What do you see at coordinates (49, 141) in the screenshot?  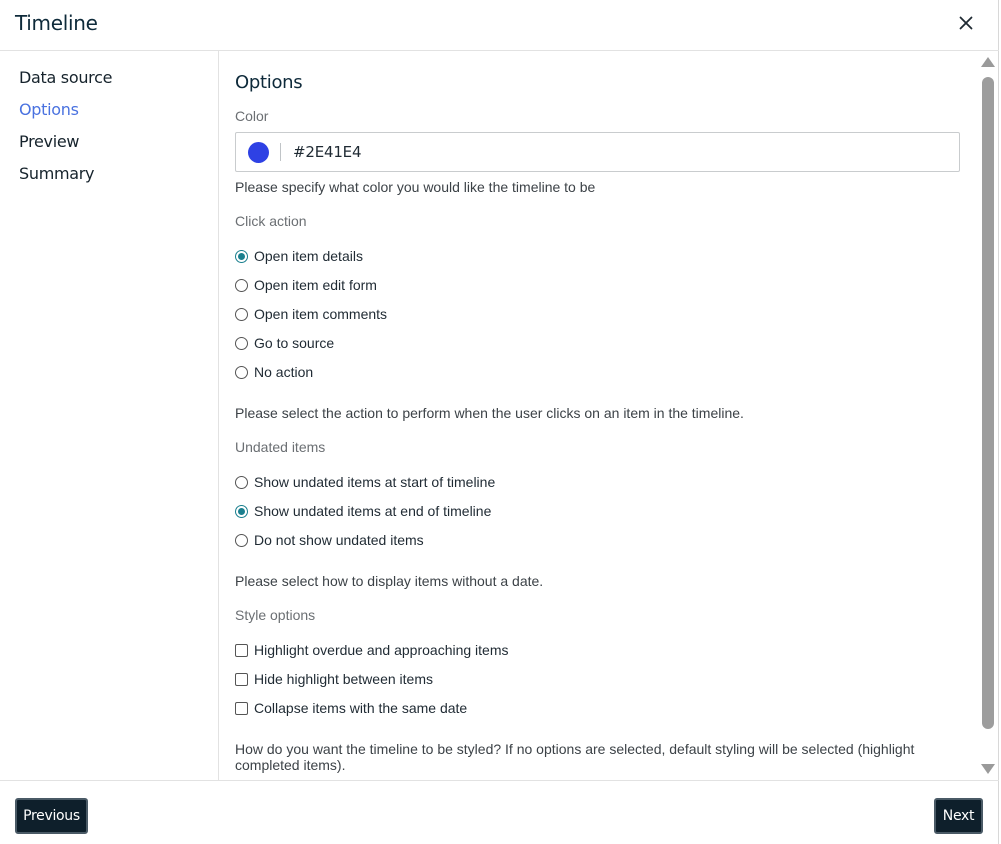 I see `sidebar-item-preview: Preview` at bounding box center [49, 141].